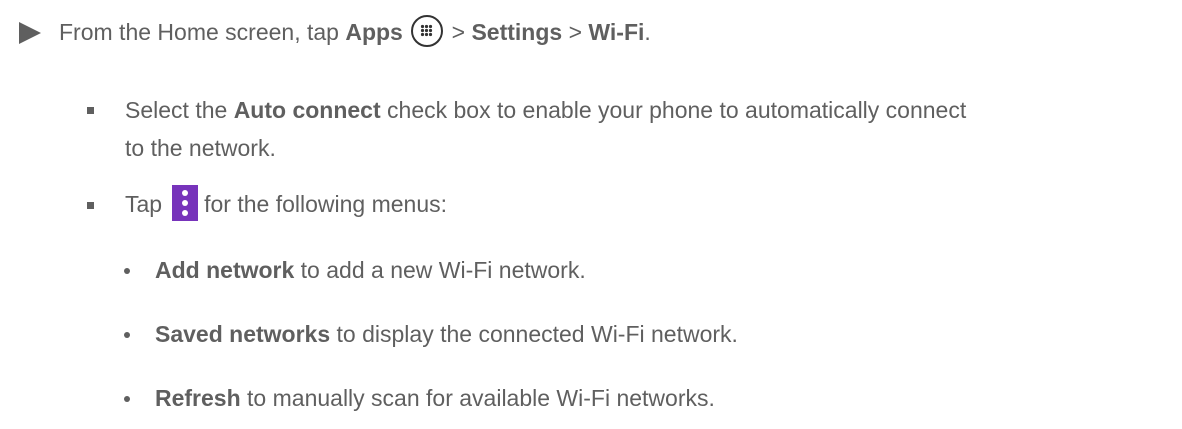 This screenshot has width=1182, height=429. I want to click on auto-connect-label: Auto connect, so click(307, 110).